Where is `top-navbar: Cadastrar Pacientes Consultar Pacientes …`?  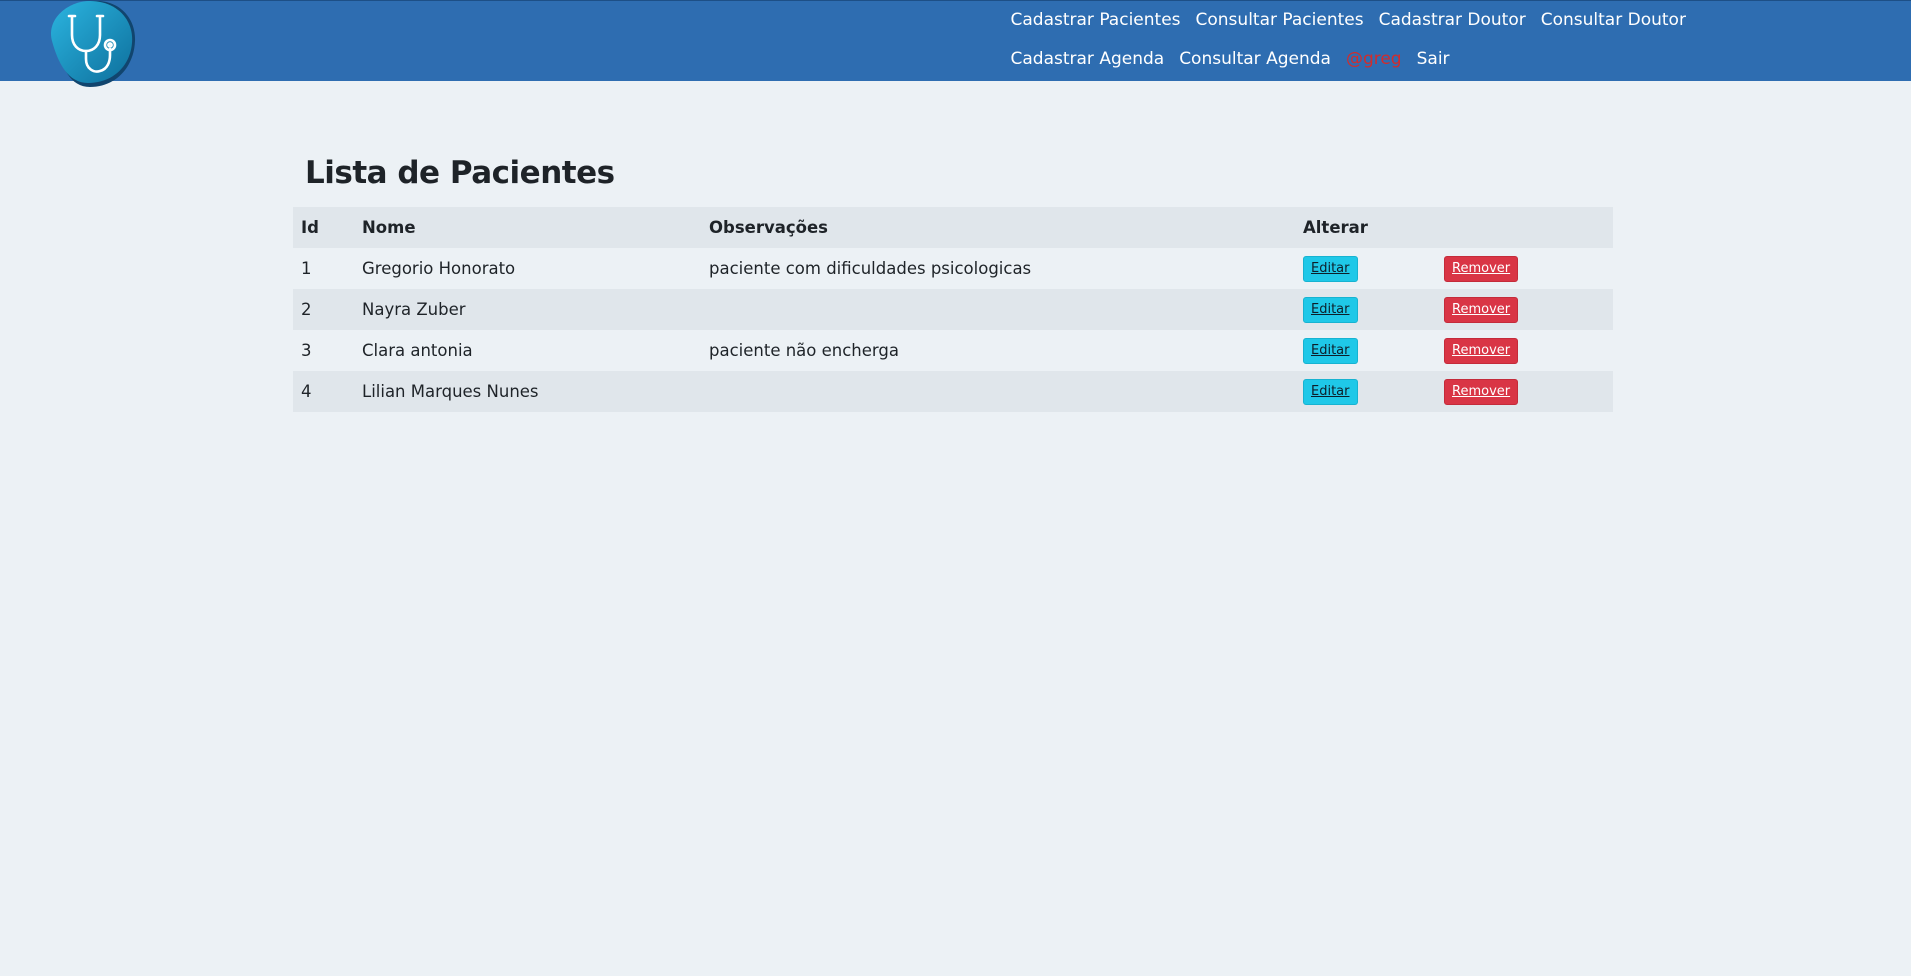
top-navbar: Cadastrar Pacientes Consultar Pacientes … is located at coordinates (955, 43).